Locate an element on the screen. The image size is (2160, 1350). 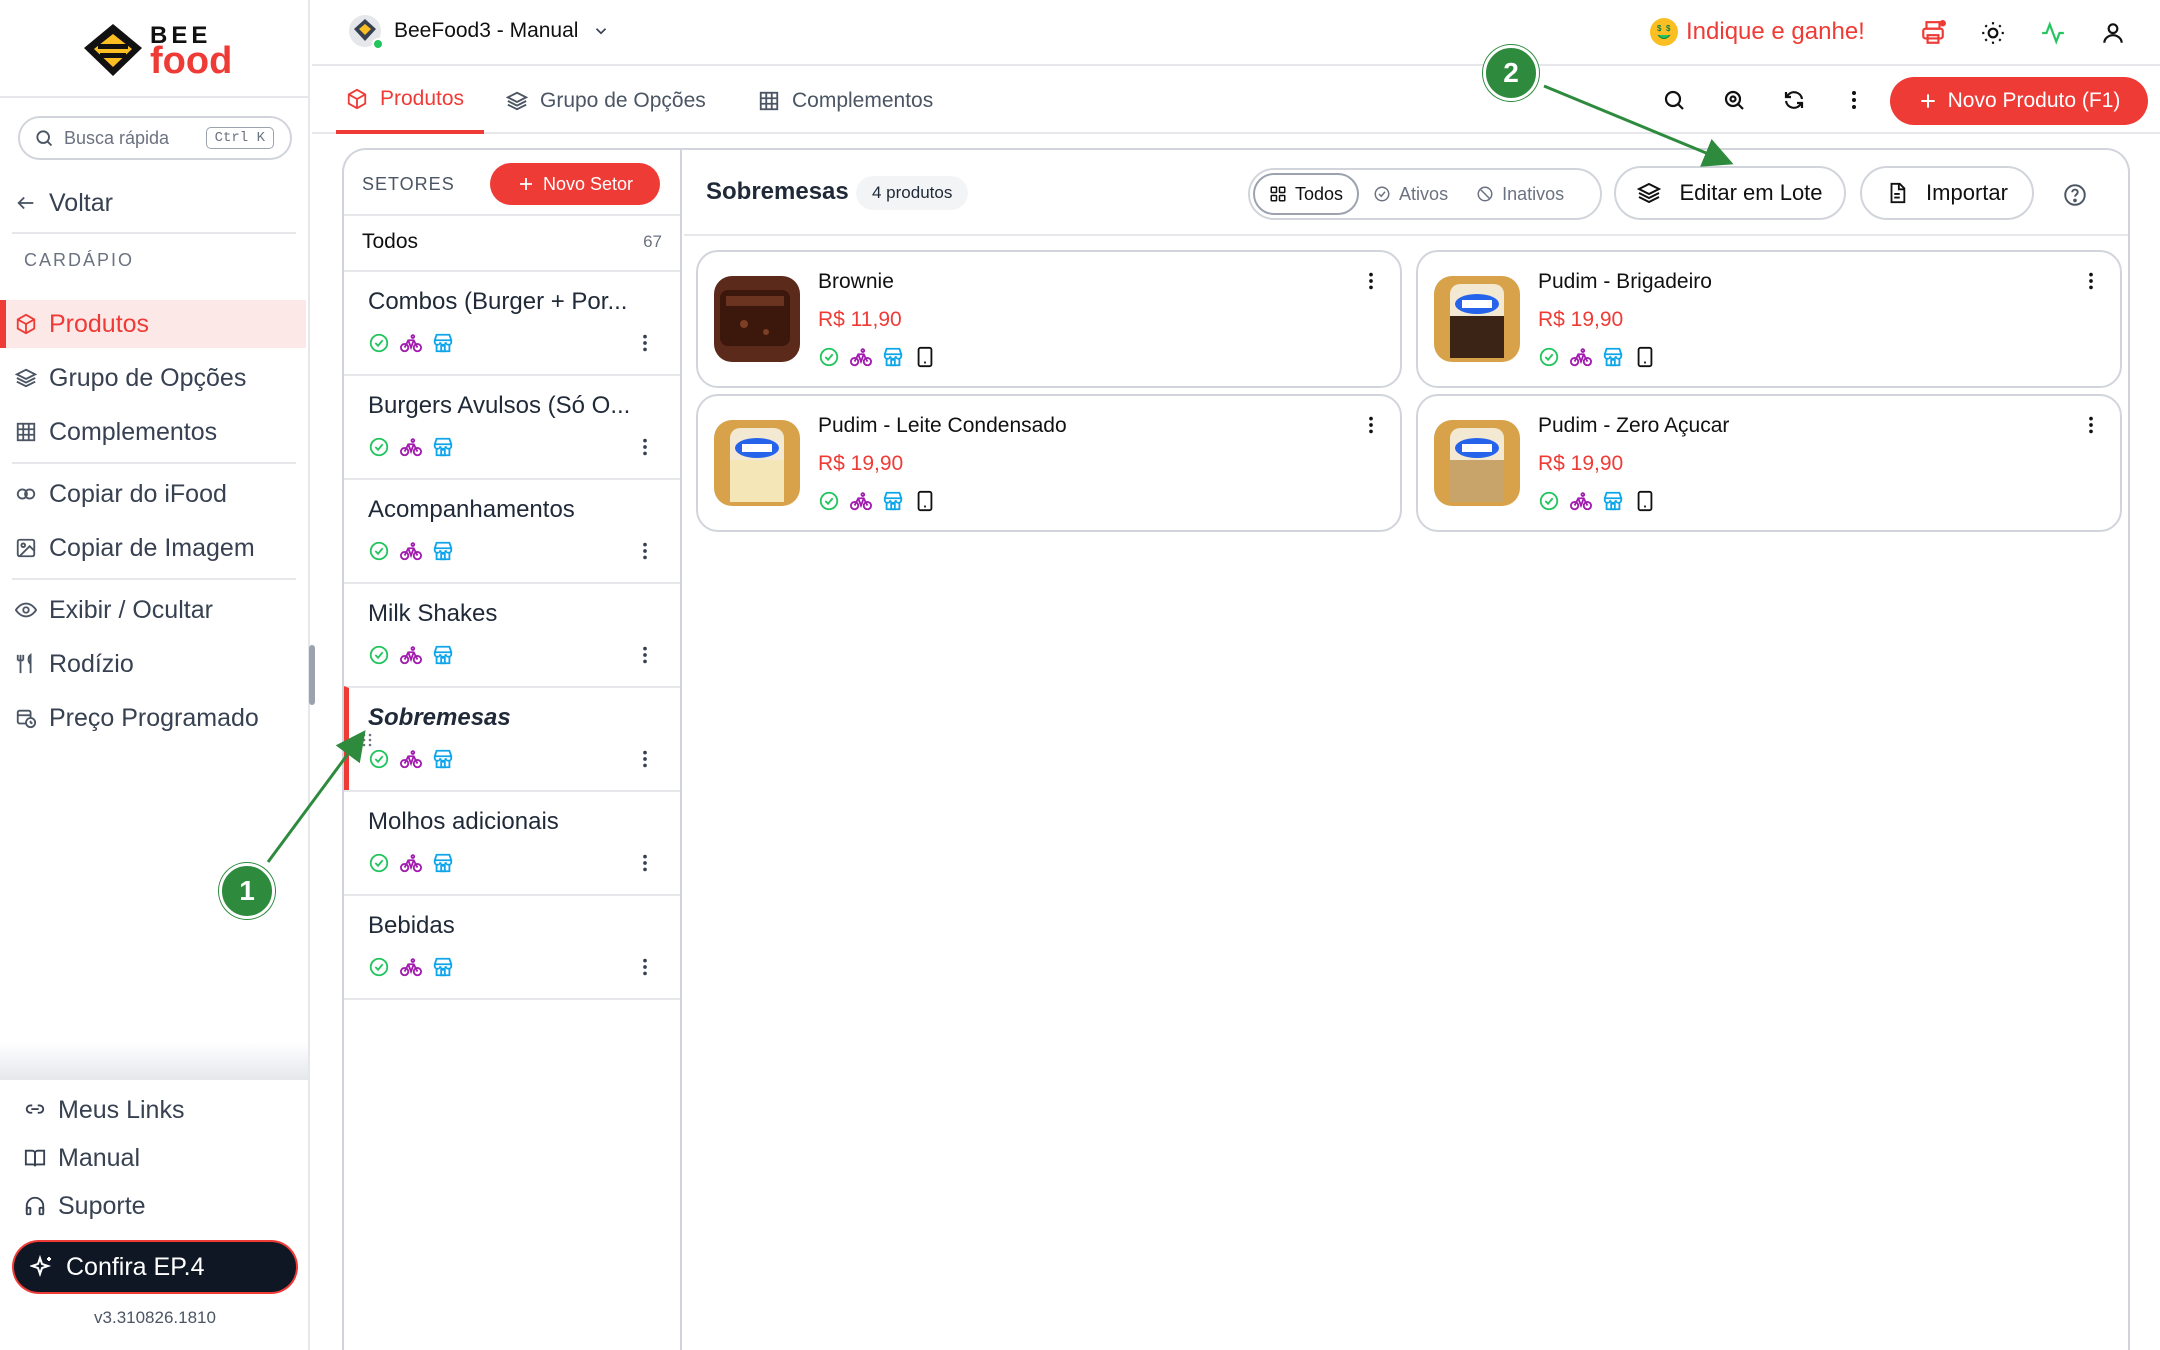
new-product-button: Novo Produto (F1) is located at coordinates (2019, 101).